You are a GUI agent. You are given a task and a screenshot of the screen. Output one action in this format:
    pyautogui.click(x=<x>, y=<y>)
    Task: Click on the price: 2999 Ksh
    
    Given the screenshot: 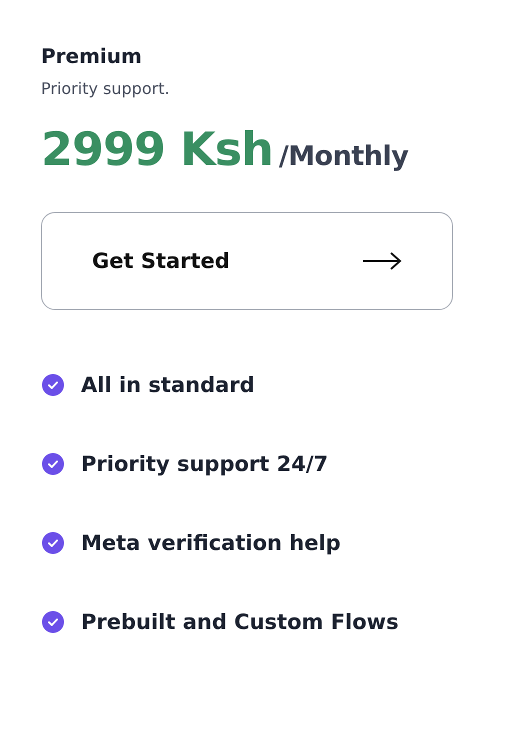 What is the action you would take?
    pyautogui.click(x=157, y=149)
    